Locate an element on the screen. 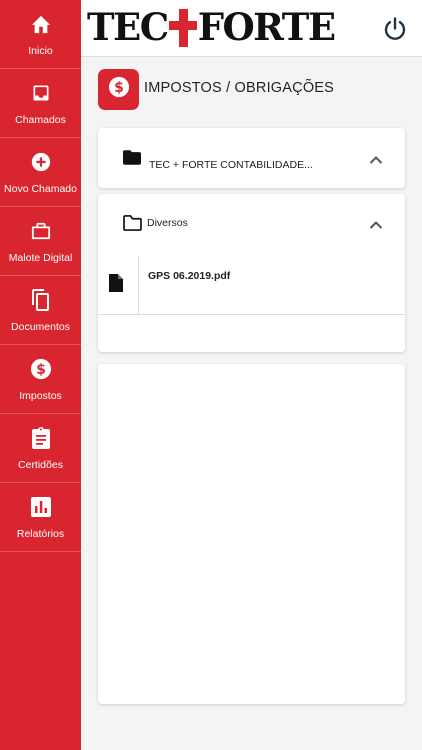 The height and width of the screenshot is (750, 422). clipboard-icon is located at coordinates (41, 438).